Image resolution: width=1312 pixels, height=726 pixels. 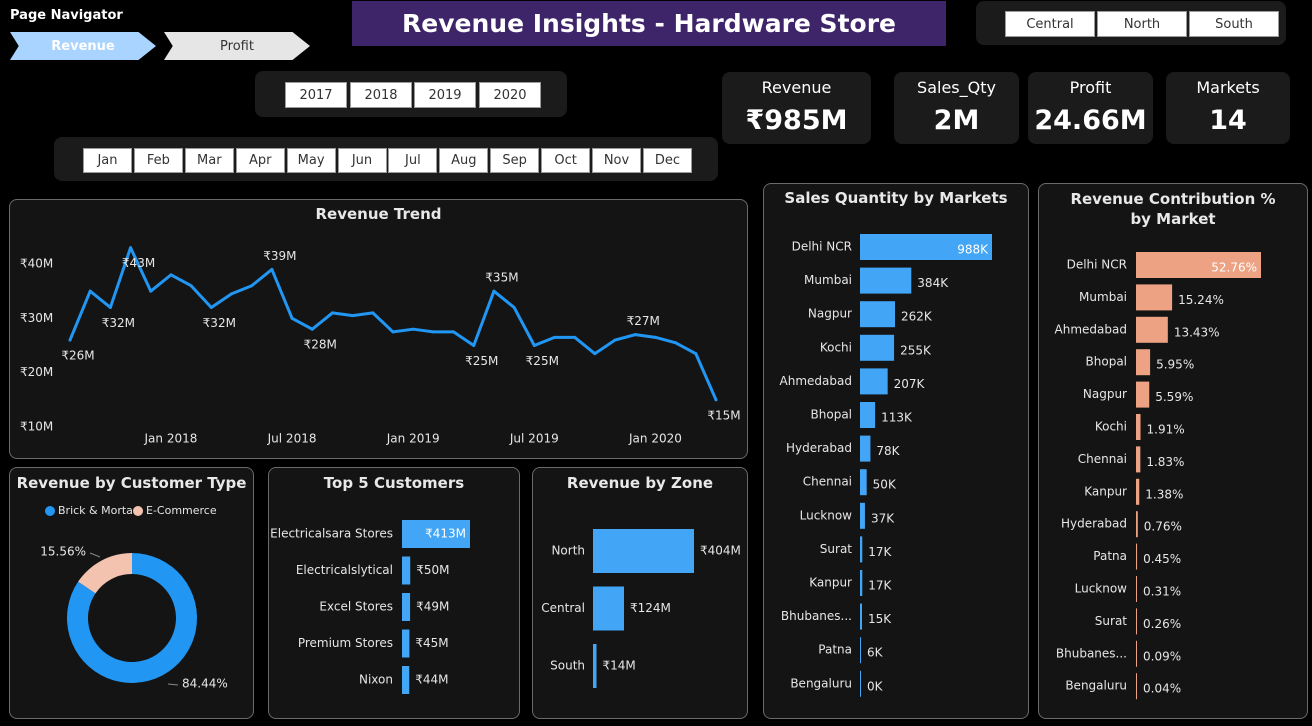 I want to click on month-button: Mar, so click(x=209, y=160).